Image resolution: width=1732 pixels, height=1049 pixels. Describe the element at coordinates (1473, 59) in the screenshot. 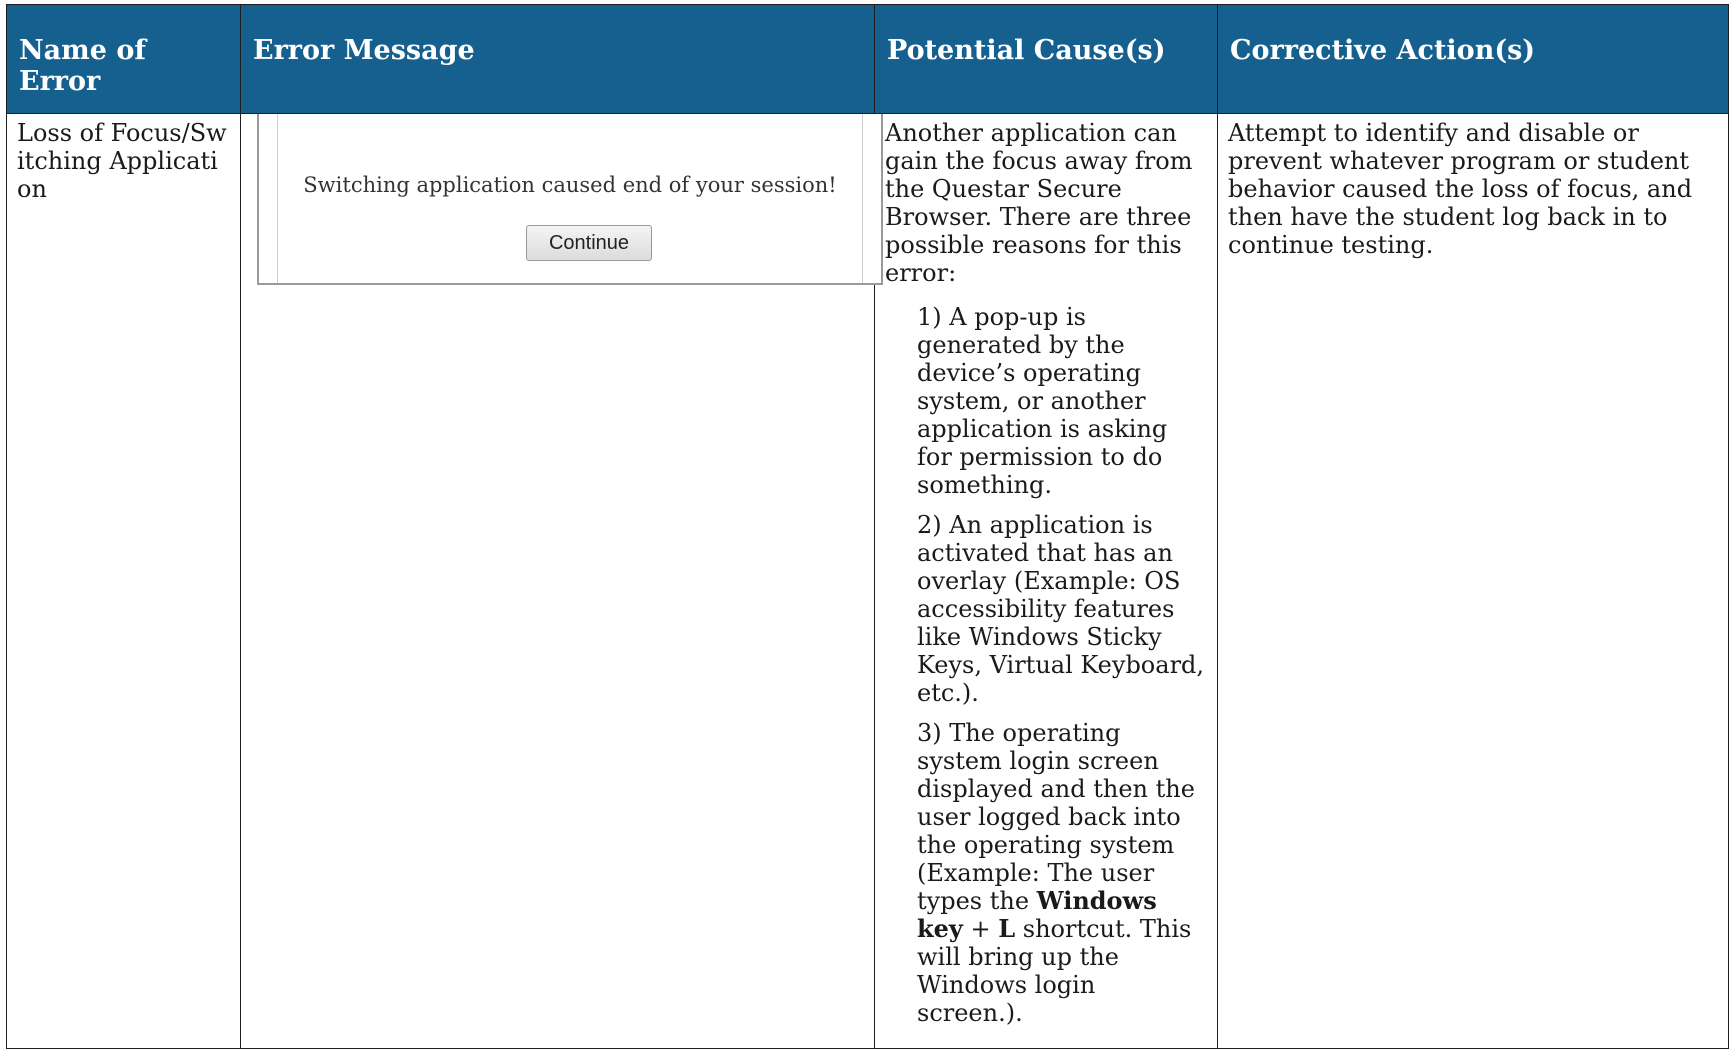

I see `header-corrective-actions: Corrective Action(s)` at that location.